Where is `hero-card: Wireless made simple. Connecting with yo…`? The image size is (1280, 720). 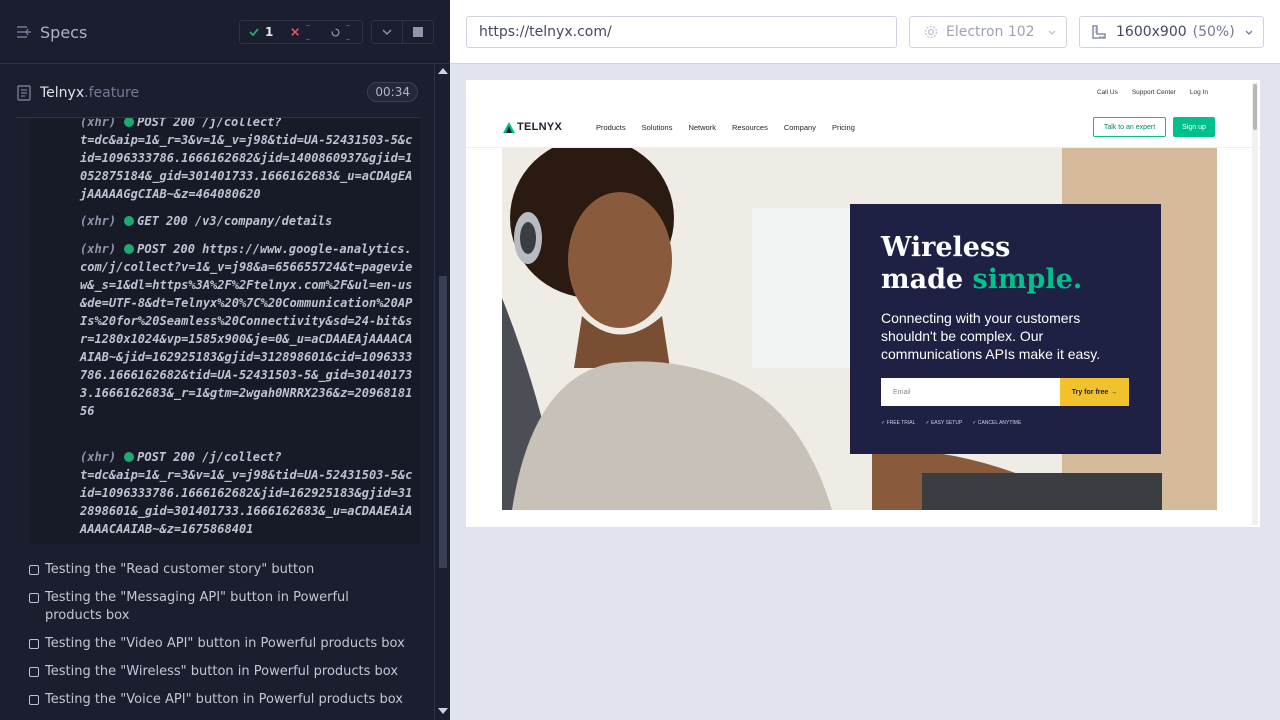
hero-card: Wireless made simple. Connecting with yo… is located at coordinates (1005, 329).